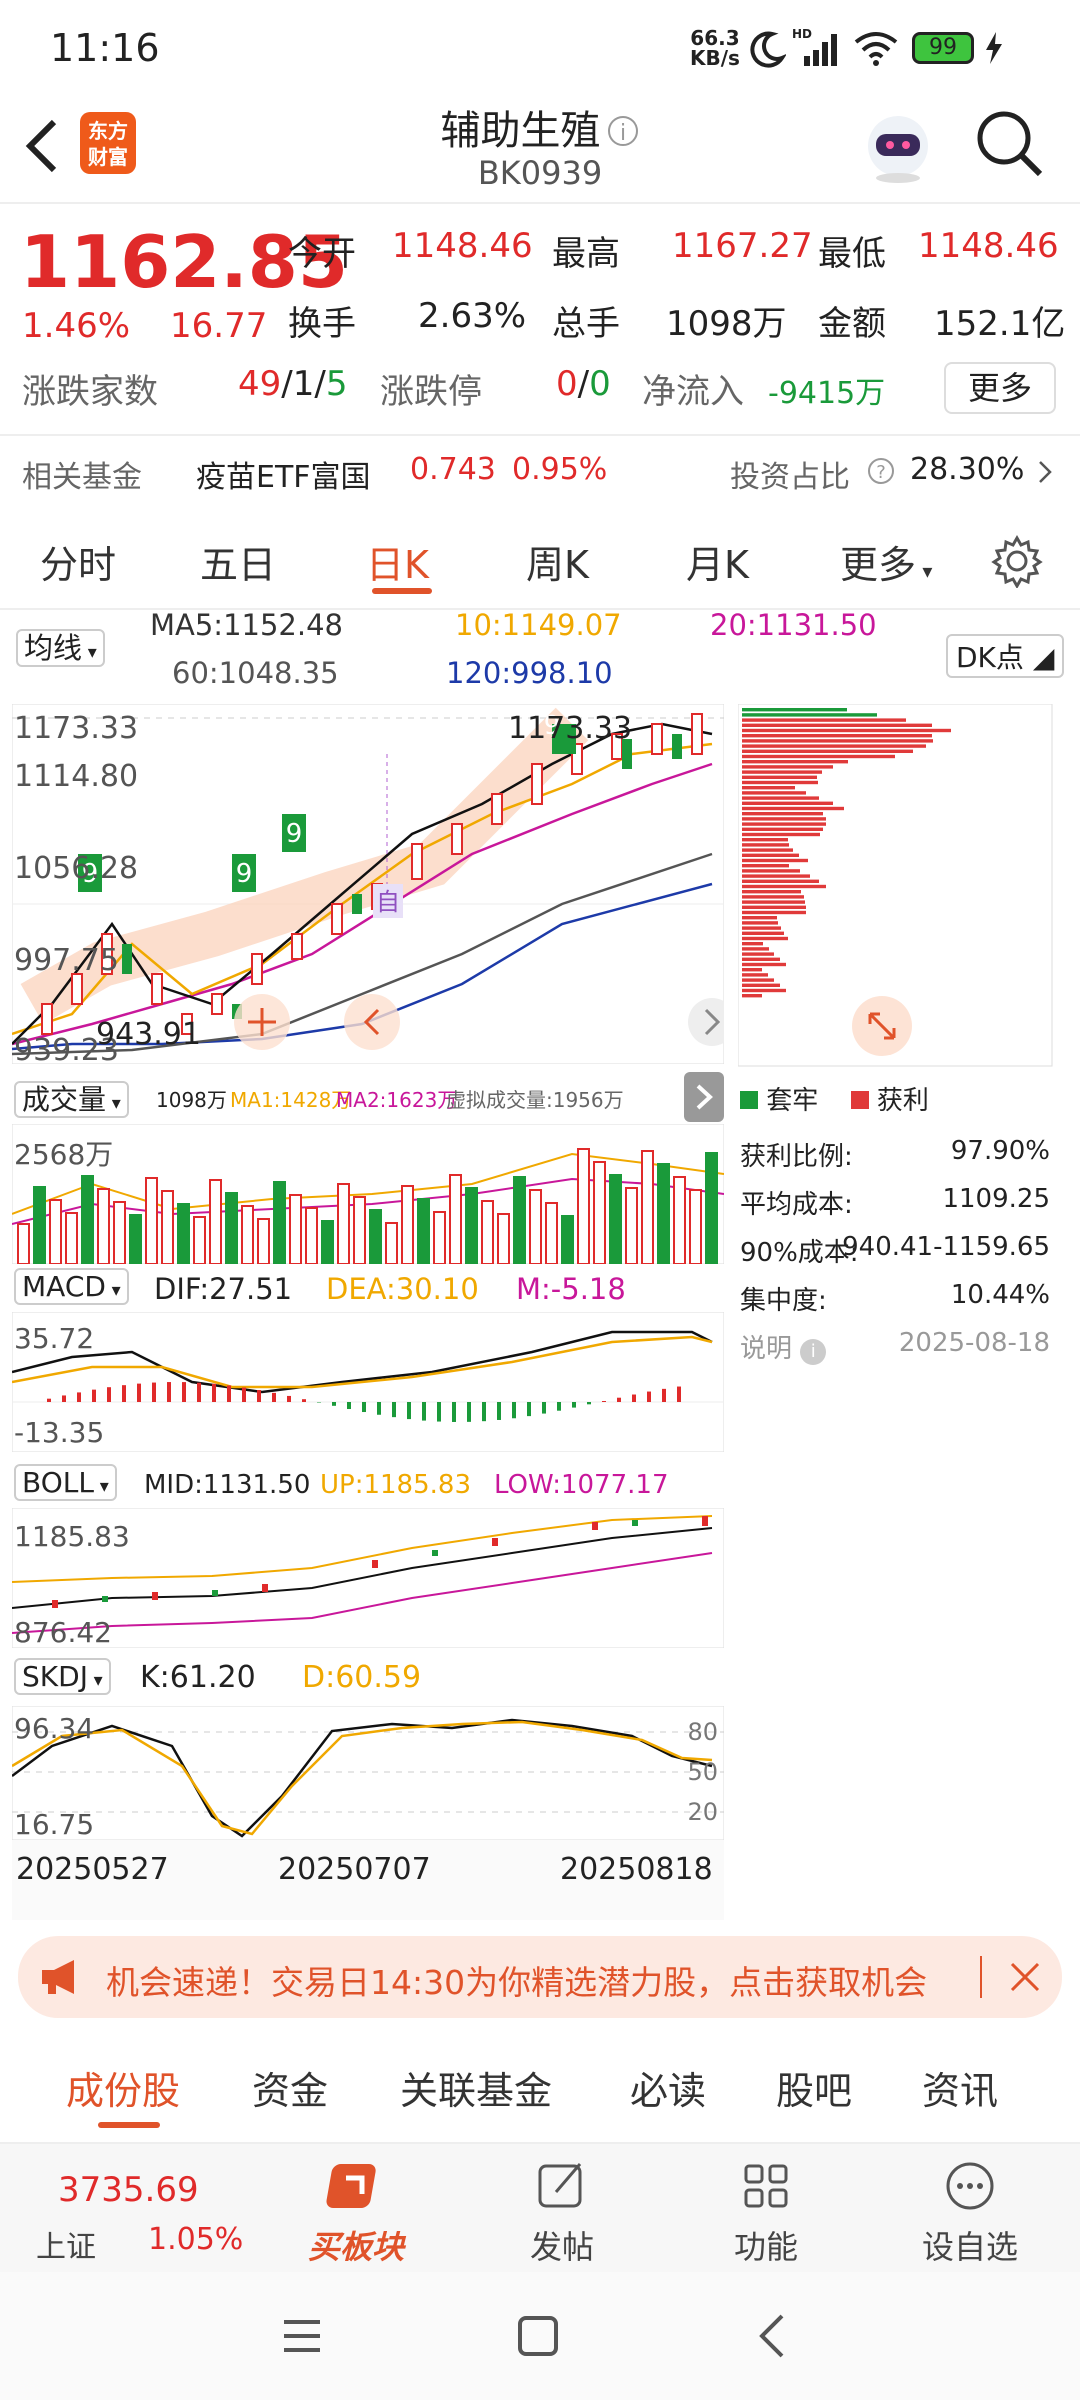 The height and width of the screenshot is (2400, 1080). Describe the element at coordinates (65, 1482) in the screenshot. I see `boll-selector: BOLL ▾` at that location.